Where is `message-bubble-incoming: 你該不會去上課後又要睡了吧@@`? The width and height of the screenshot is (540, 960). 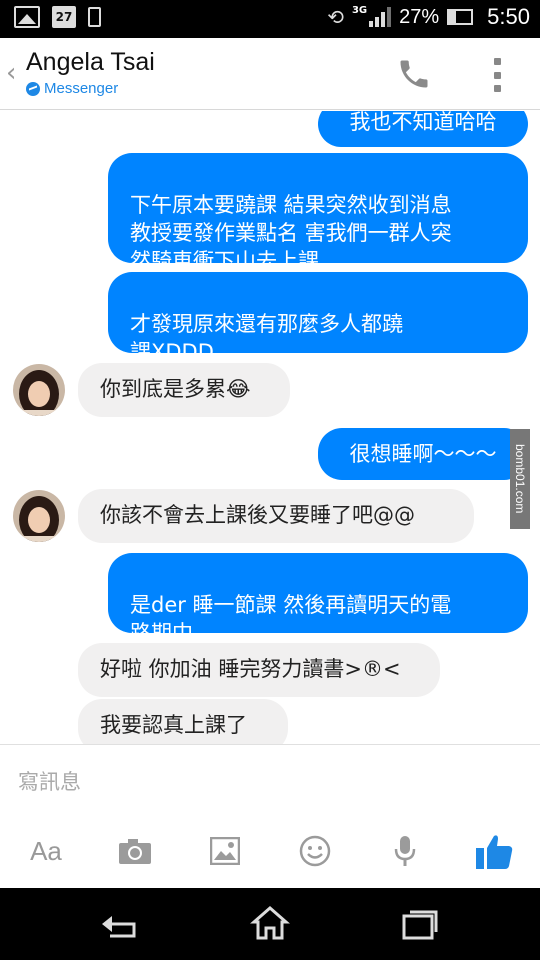 message-bubble-incoming: 你該不會去上課後又要睡了吧@@ is located at coordinates (276, 516).